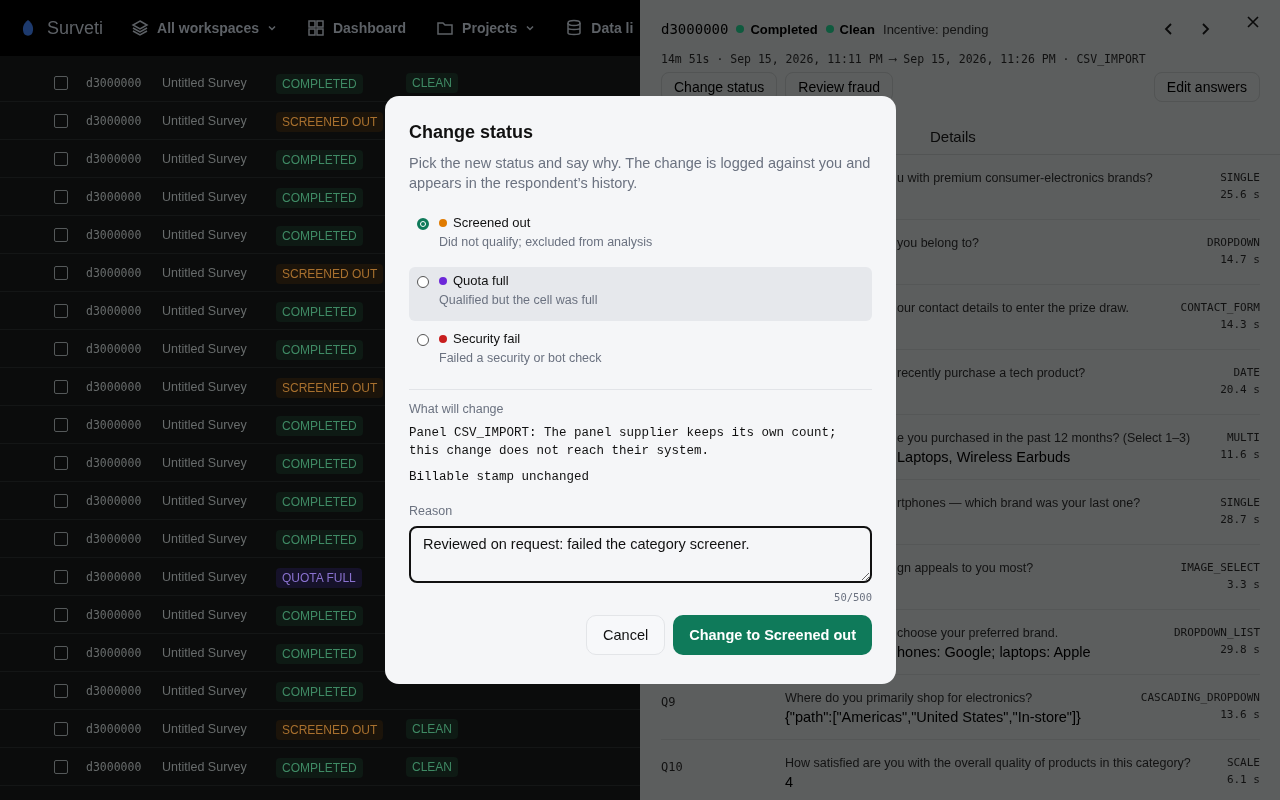 This screenshot has width=1280, height=800. What do you see at coordinates (695, 29) in the screenshot?
I see `respondent-id: d3000000` at bounding box center [695, 29].